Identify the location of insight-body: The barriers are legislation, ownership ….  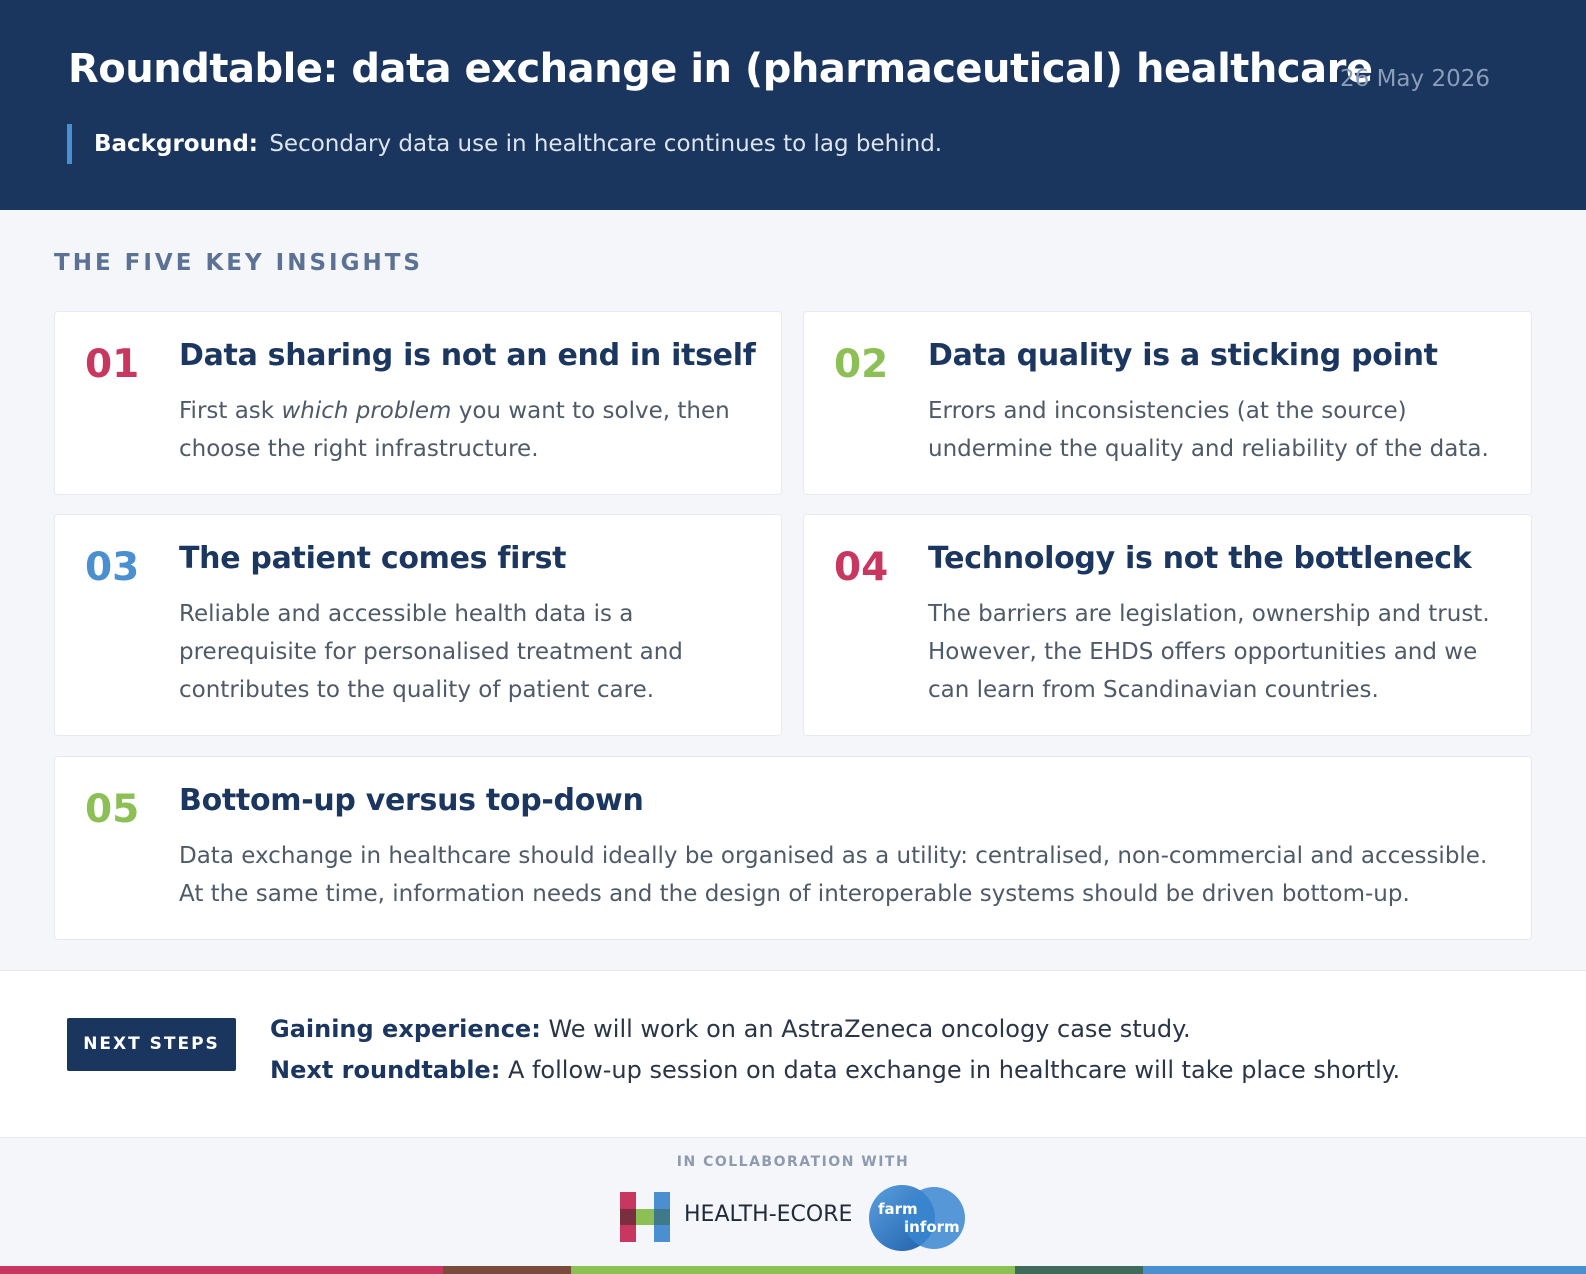
(1209, 652).